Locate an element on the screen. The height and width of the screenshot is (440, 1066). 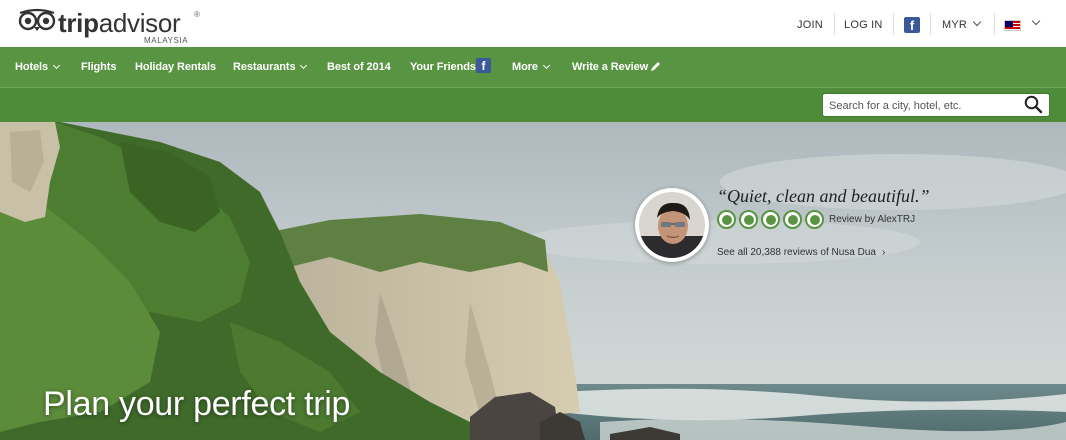
rating-bubbles is located at coordinates (770, 219).